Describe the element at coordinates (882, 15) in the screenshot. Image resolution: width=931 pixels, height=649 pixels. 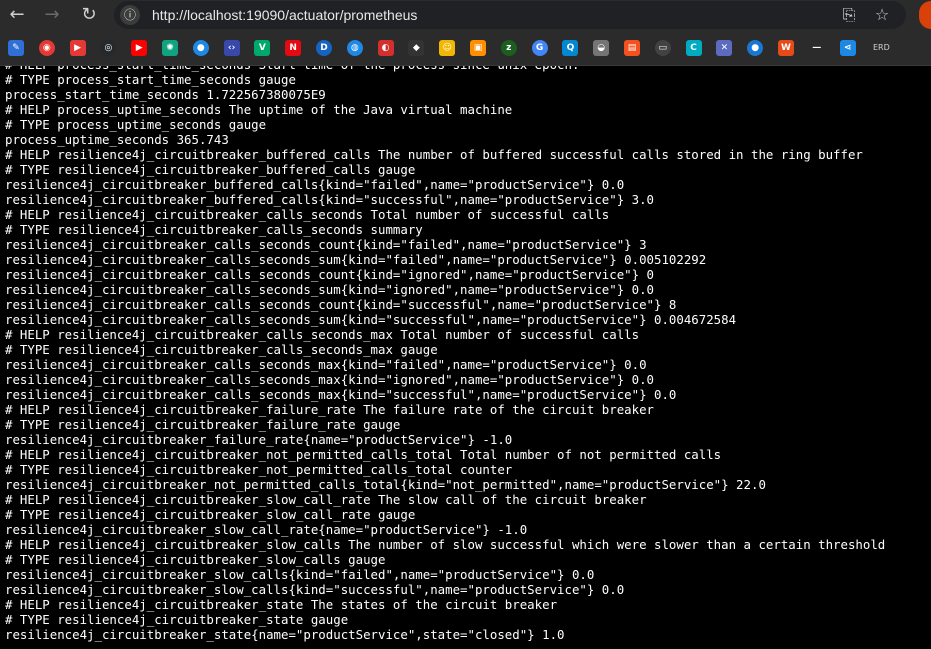
I see `bookmark-star-icon: ☆` at that location.